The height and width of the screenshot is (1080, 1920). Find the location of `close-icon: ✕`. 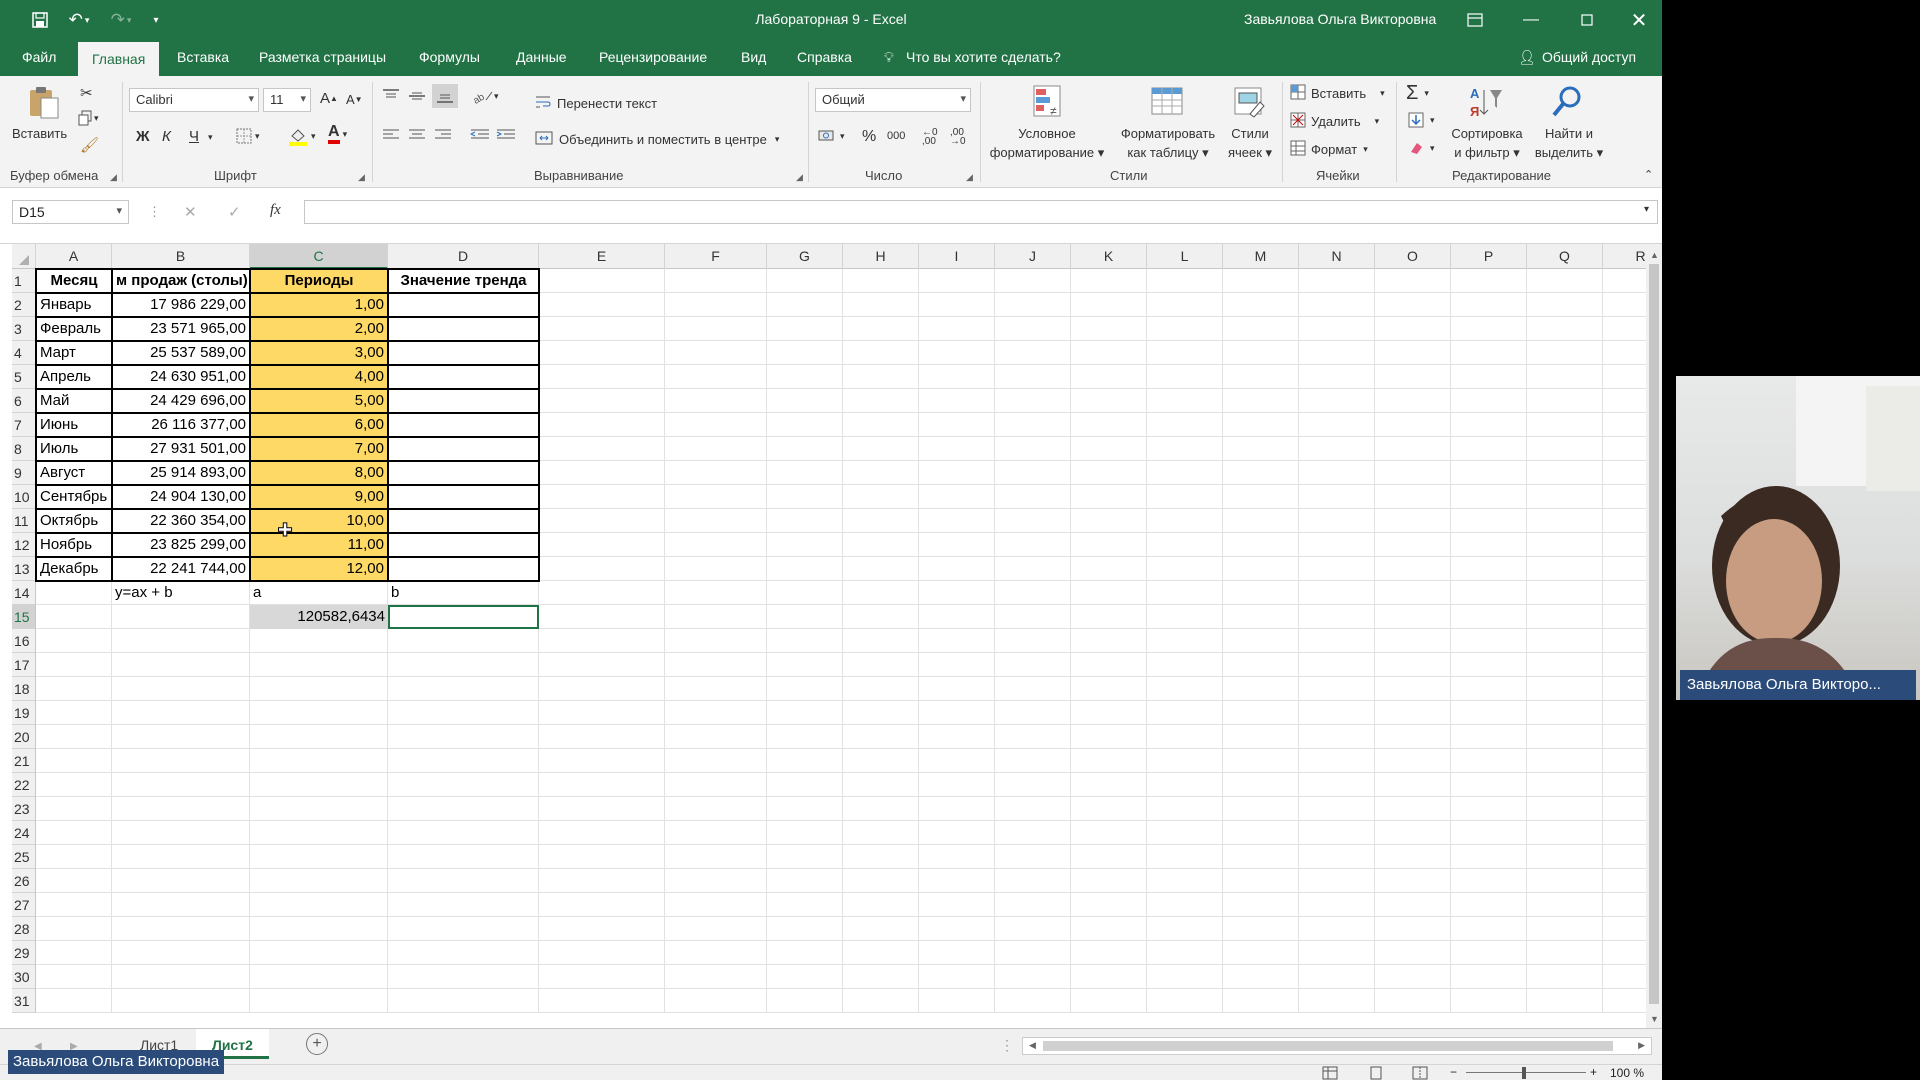

close-icon: ✕ is located at coordinates (1639, 20).